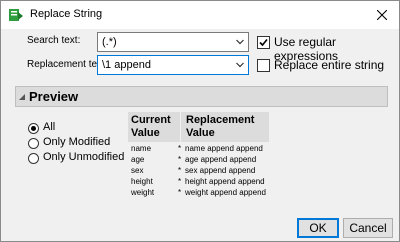 The height and width of the screenshot is (242, 400). What do you see at coordinates (224, 148) in the screenshot?
I see `replacement-value-cell: name append append` at bounding box center [224, 148].